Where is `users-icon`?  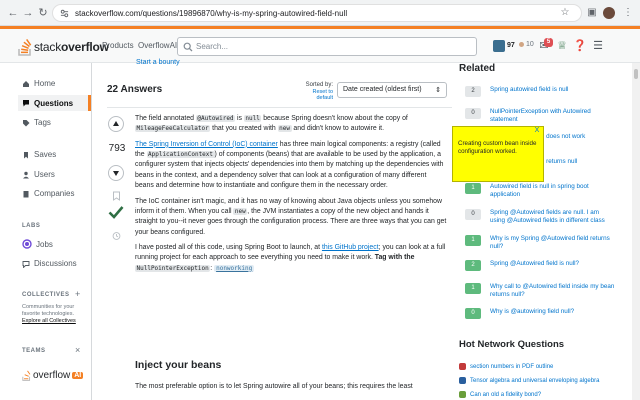
users-icon is located at coordinates (26, 174).